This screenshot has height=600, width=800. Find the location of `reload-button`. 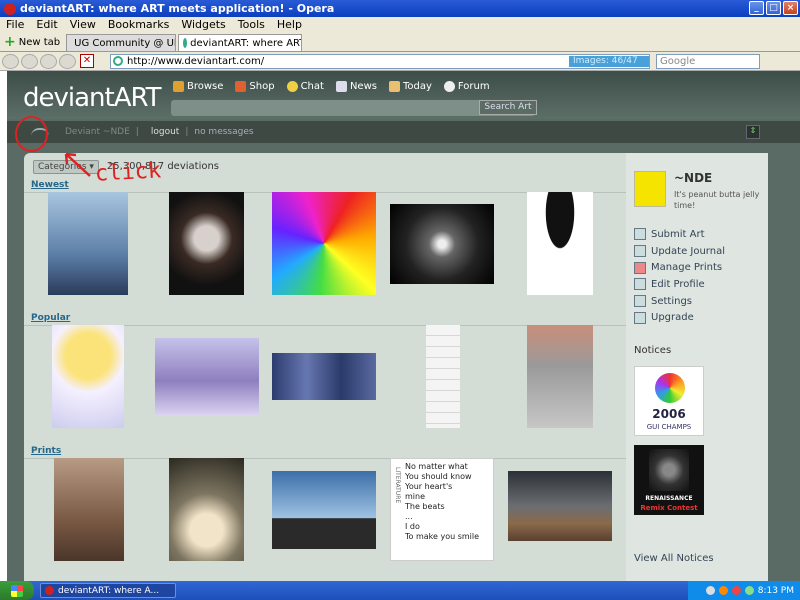

reload-button is located at coordinates (48, 61).